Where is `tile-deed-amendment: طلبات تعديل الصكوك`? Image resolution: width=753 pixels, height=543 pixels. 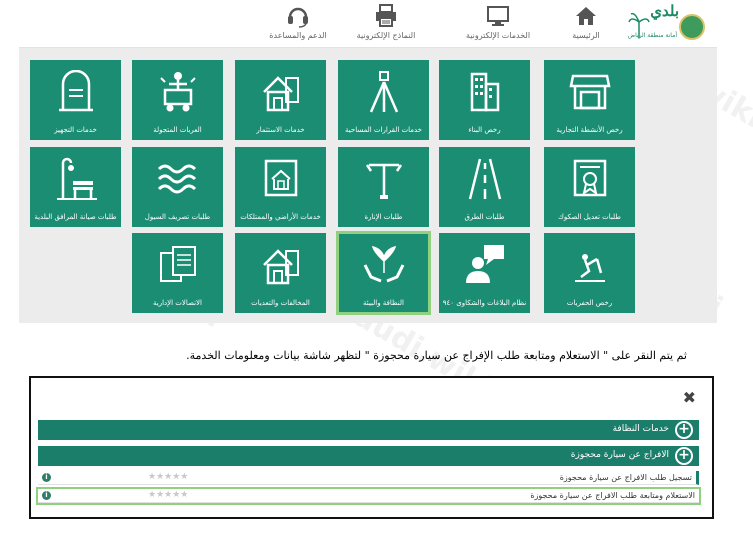
tile-deed-amendment: طلبات تعديل الصكوك is located at coordinates (589, 187).